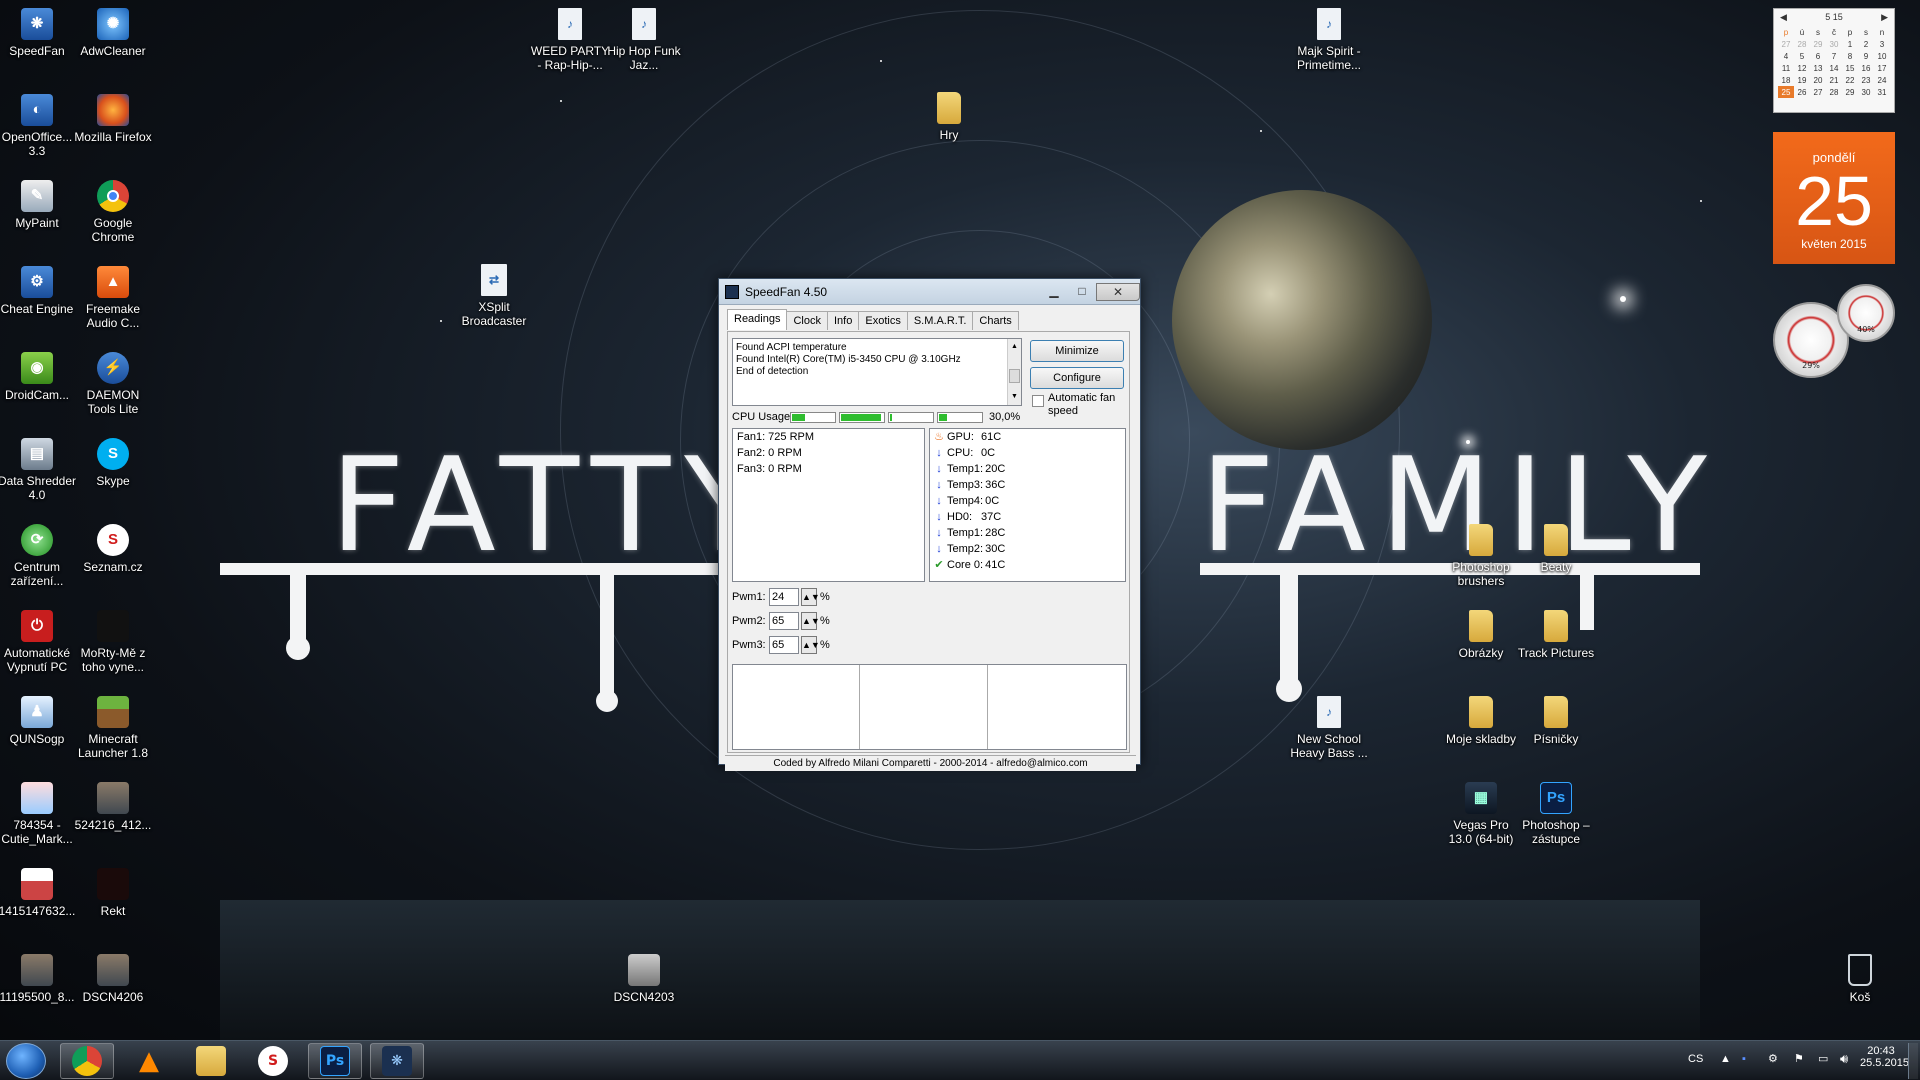 This screenshot has width=1920, height=1080. Describe the element at coordinates (784, 645) in the screenshot. I see `pwm3-input: 65` at that location.